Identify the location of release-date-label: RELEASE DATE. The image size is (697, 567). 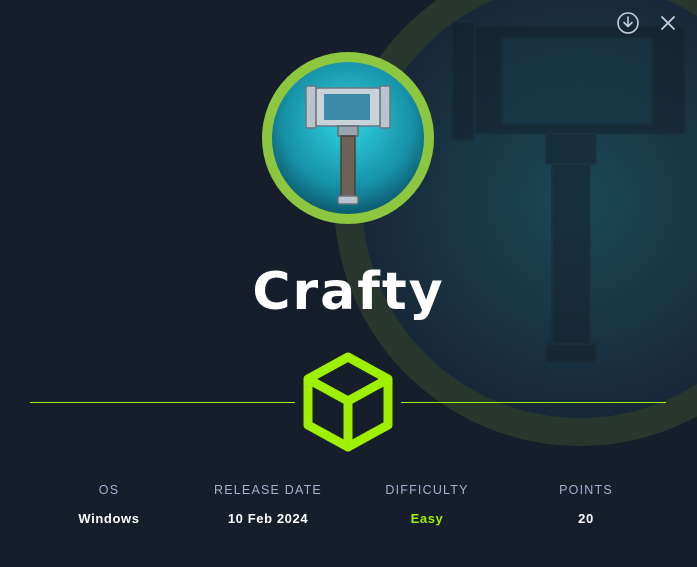
(268, 490).